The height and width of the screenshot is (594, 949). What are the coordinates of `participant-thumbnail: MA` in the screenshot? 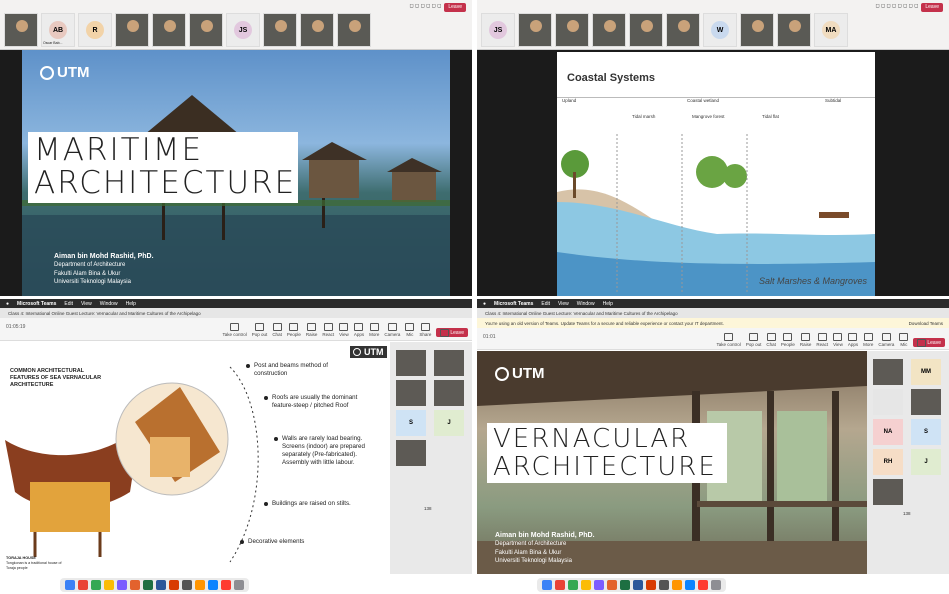 It's located at (831, 30).